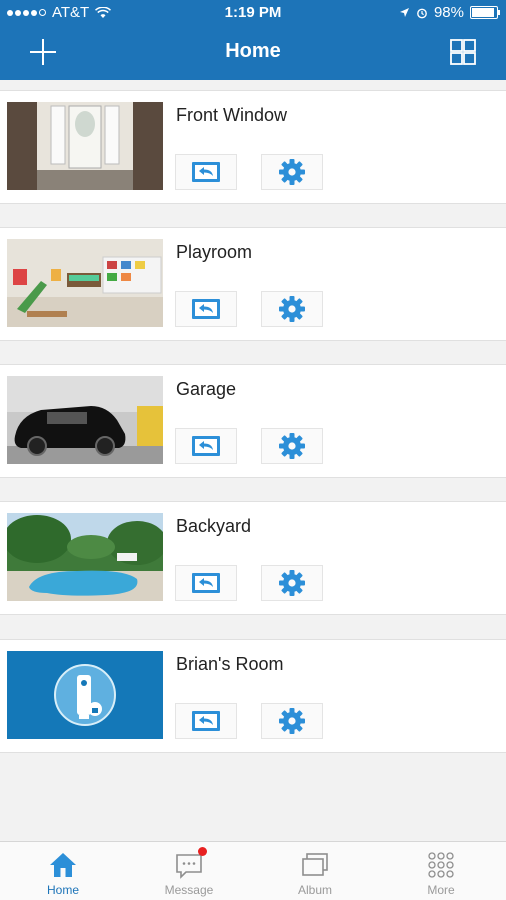  I want to click on tab-message: Message, so click(189, 871).